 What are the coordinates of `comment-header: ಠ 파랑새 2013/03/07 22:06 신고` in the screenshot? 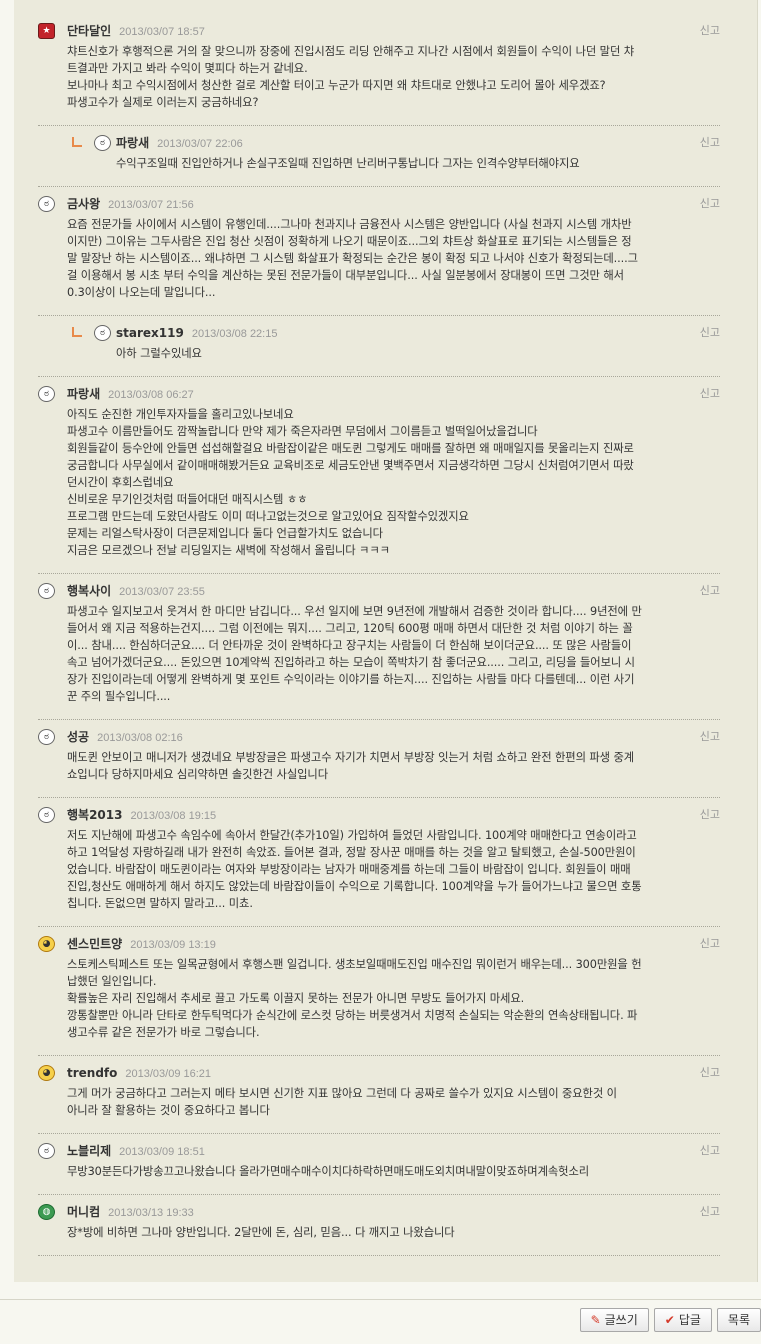 It's located at (396, 143).